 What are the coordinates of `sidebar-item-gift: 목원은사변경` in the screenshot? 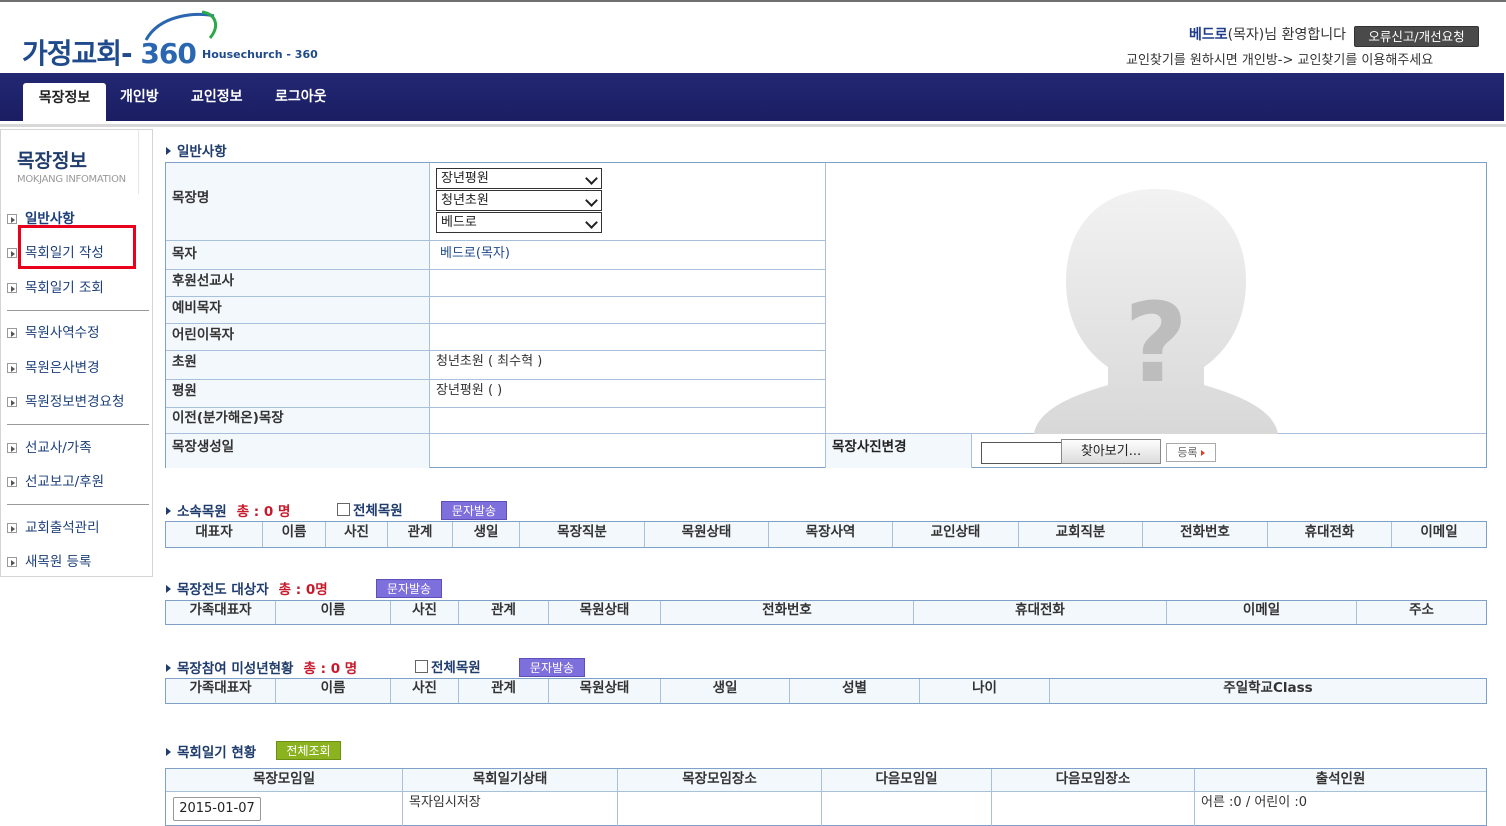 It's located at (53, 366).